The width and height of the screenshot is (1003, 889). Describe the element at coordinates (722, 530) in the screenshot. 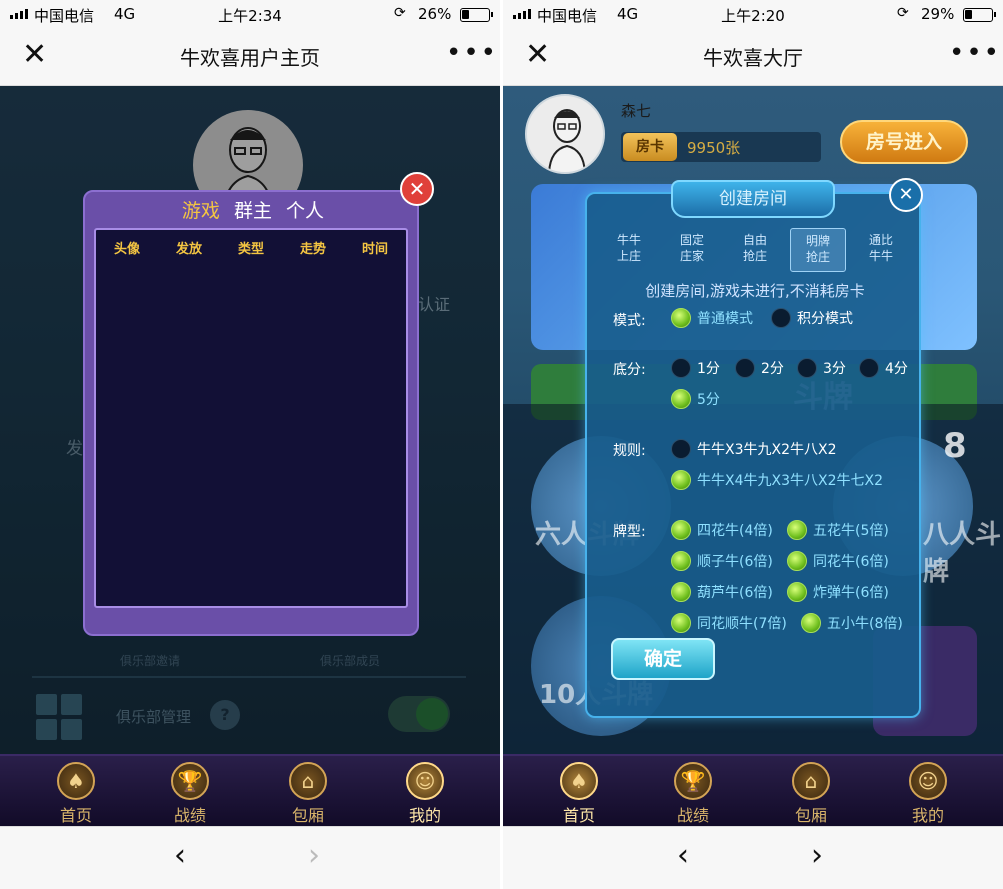

I see `option-four-flower: 四花牛(4倍)` at that location.